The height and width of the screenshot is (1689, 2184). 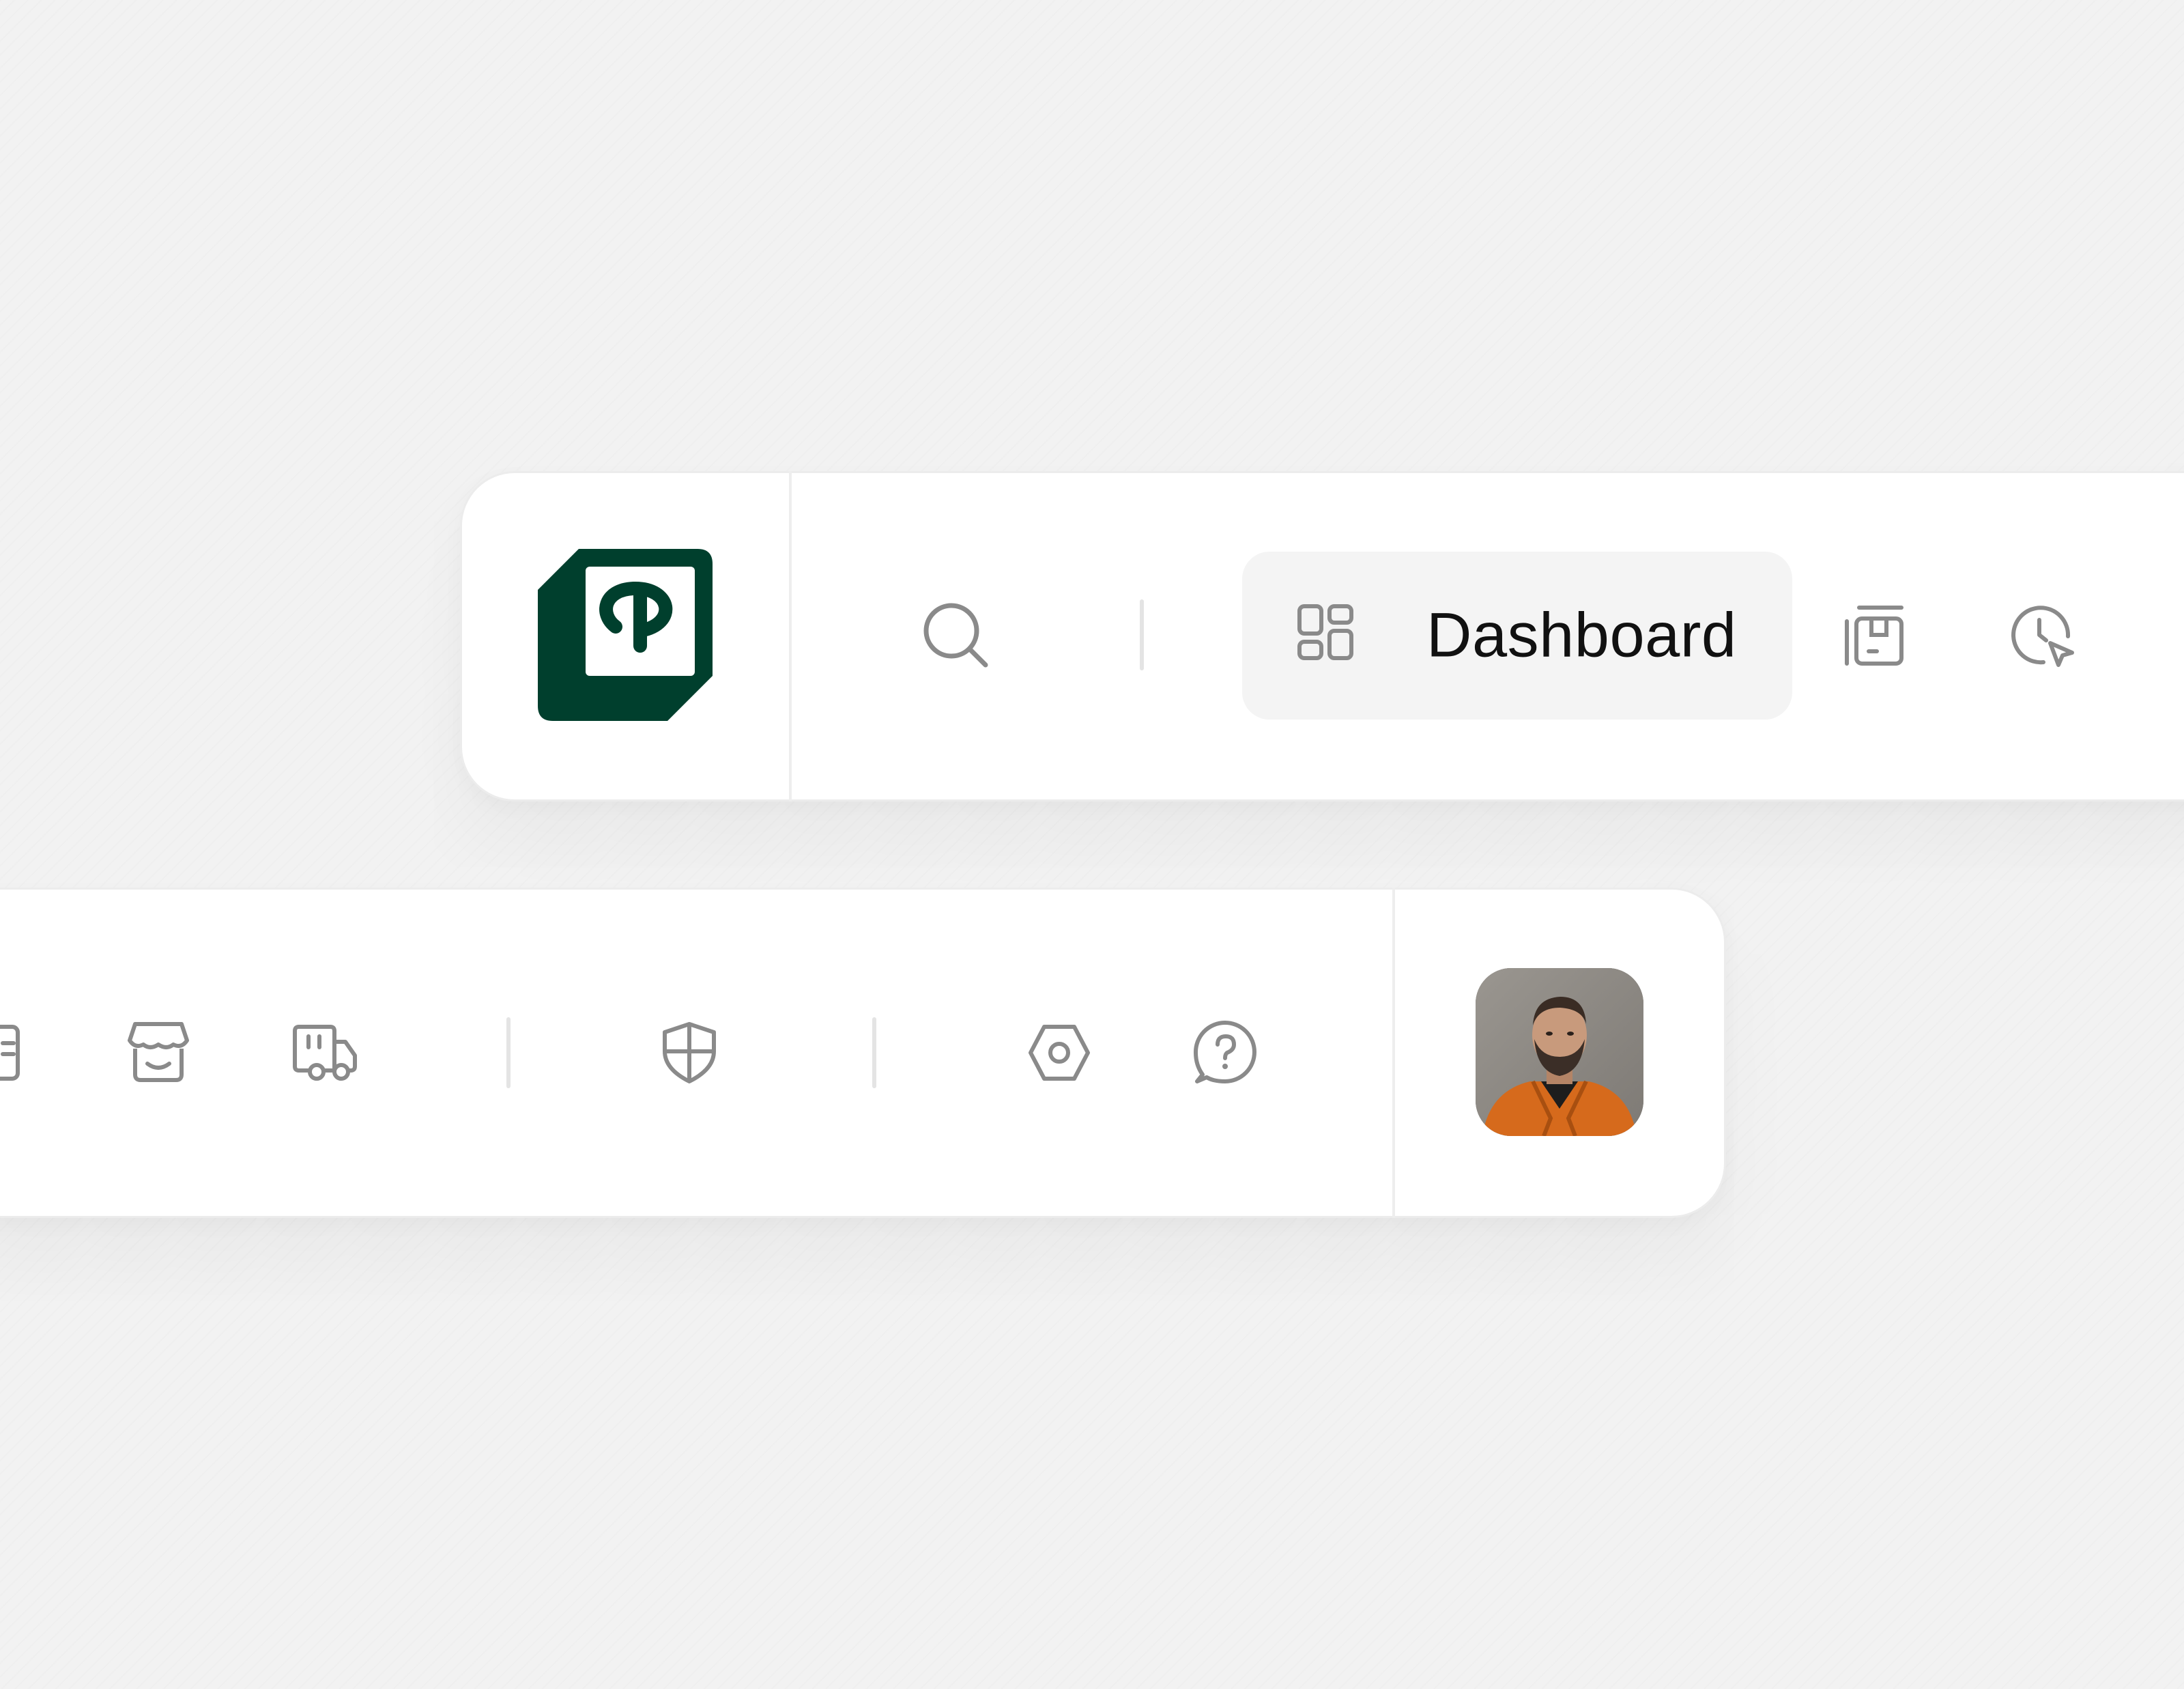 What do you see at coordinates (625, 635) in the screenshot?
I see `brand-logo-icon` at bounding box center [625, 635].